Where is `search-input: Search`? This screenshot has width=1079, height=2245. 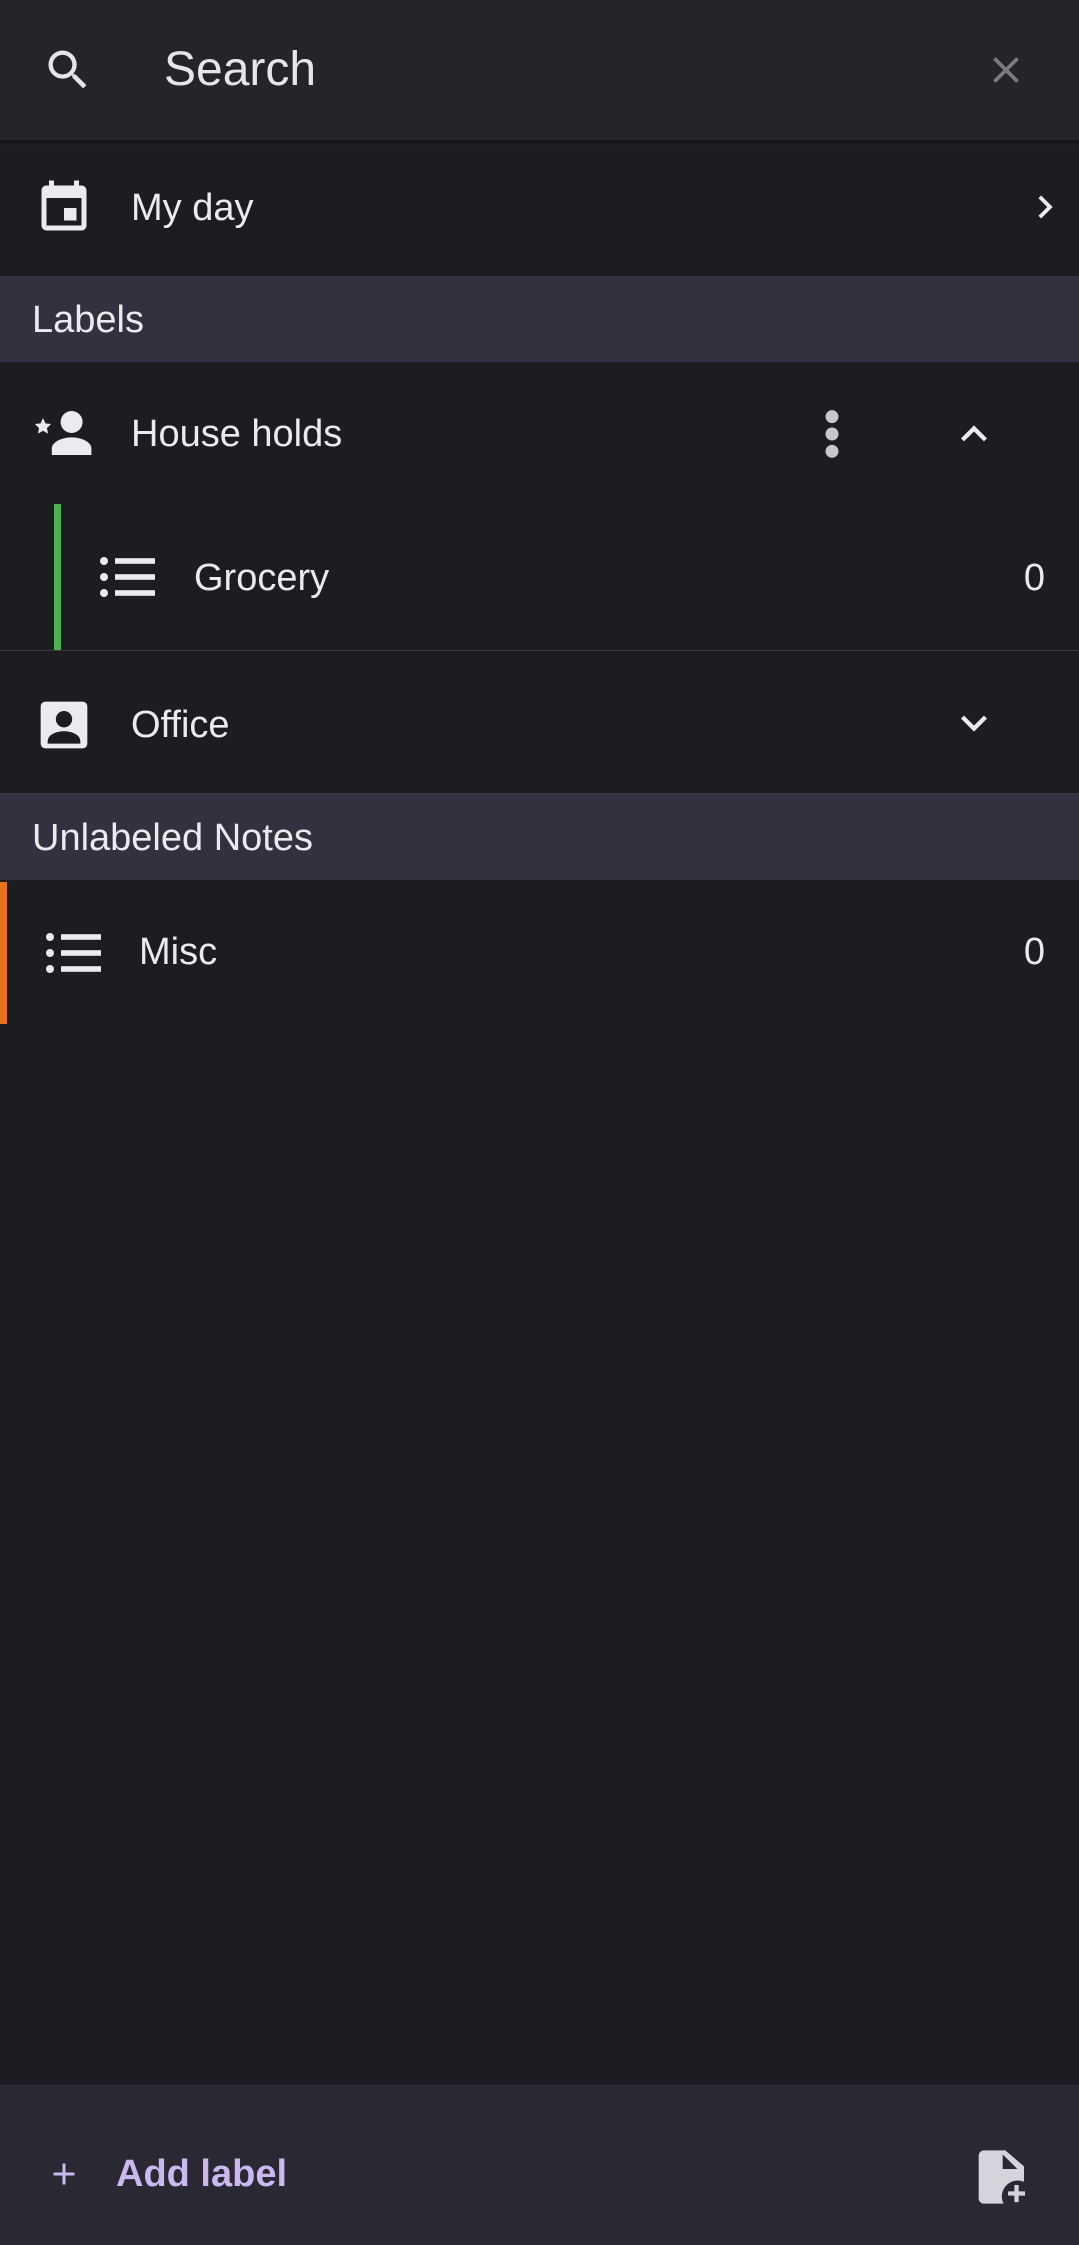
search-input: Search is located at coordinates (240, 70).